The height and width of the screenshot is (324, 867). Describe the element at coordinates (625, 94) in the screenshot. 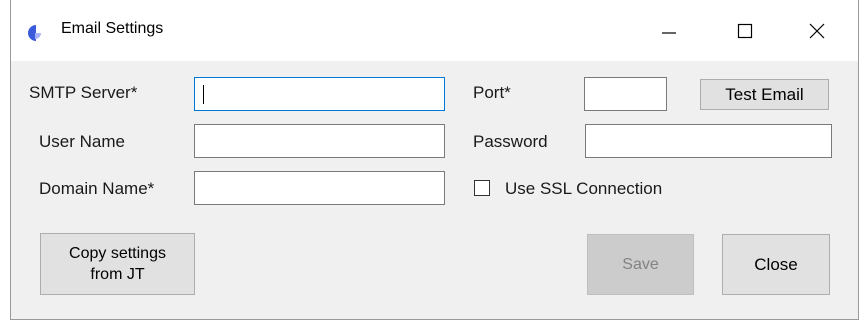

I see `port-input` at that location.